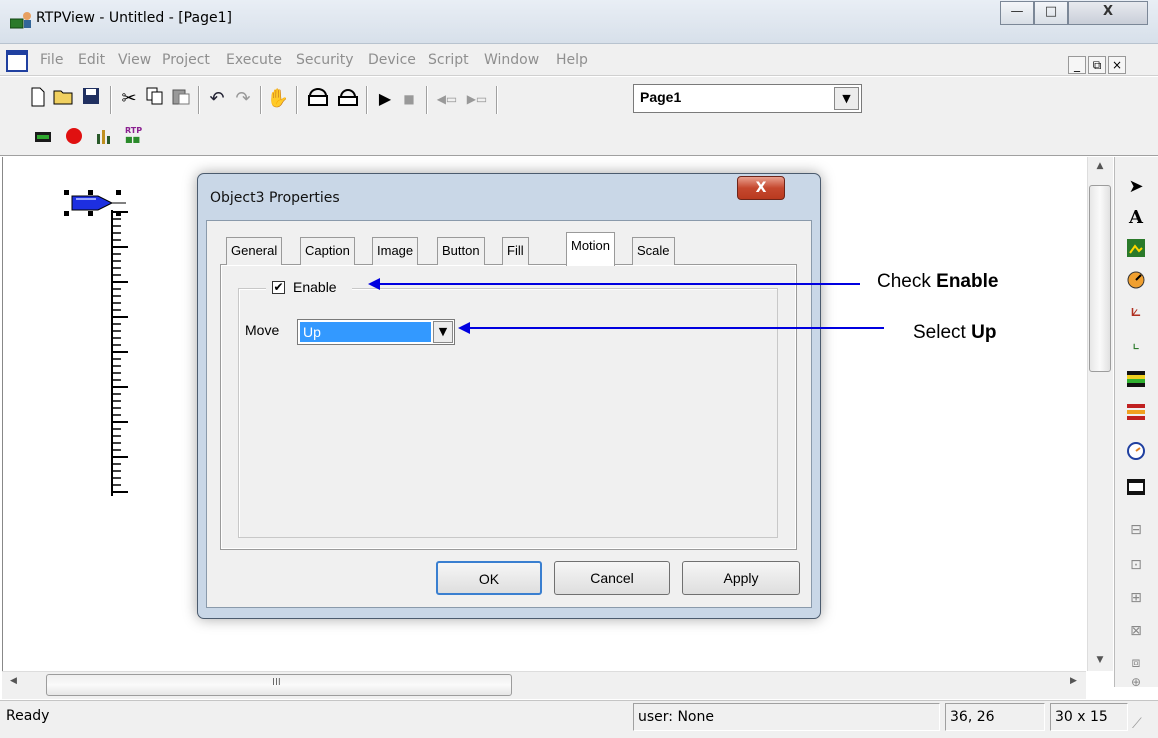 The image size is (1158, 738). I want to click on color-bar-icon, so click(1136, 379).